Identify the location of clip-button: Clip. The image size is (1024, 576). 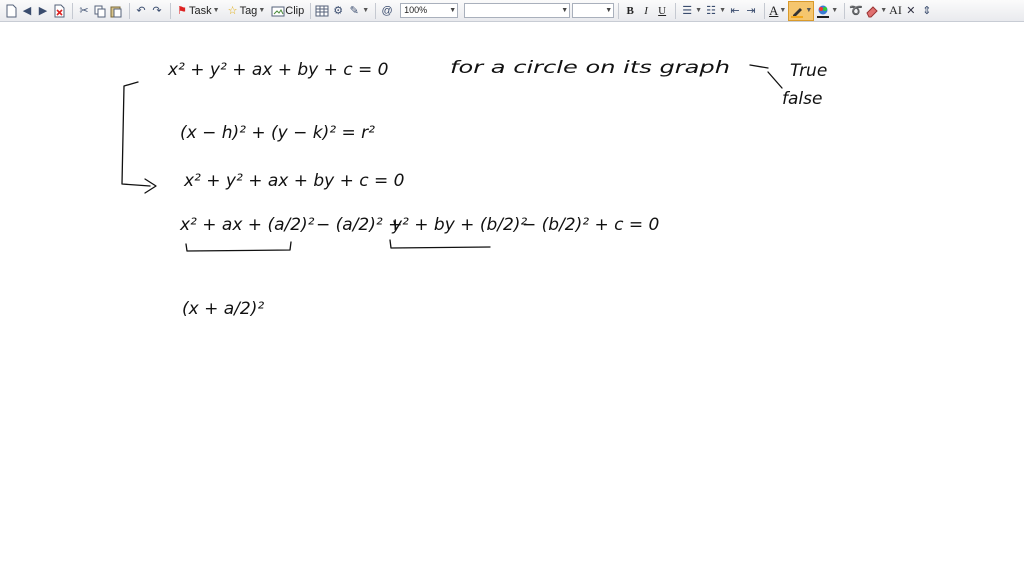
(287, 11).